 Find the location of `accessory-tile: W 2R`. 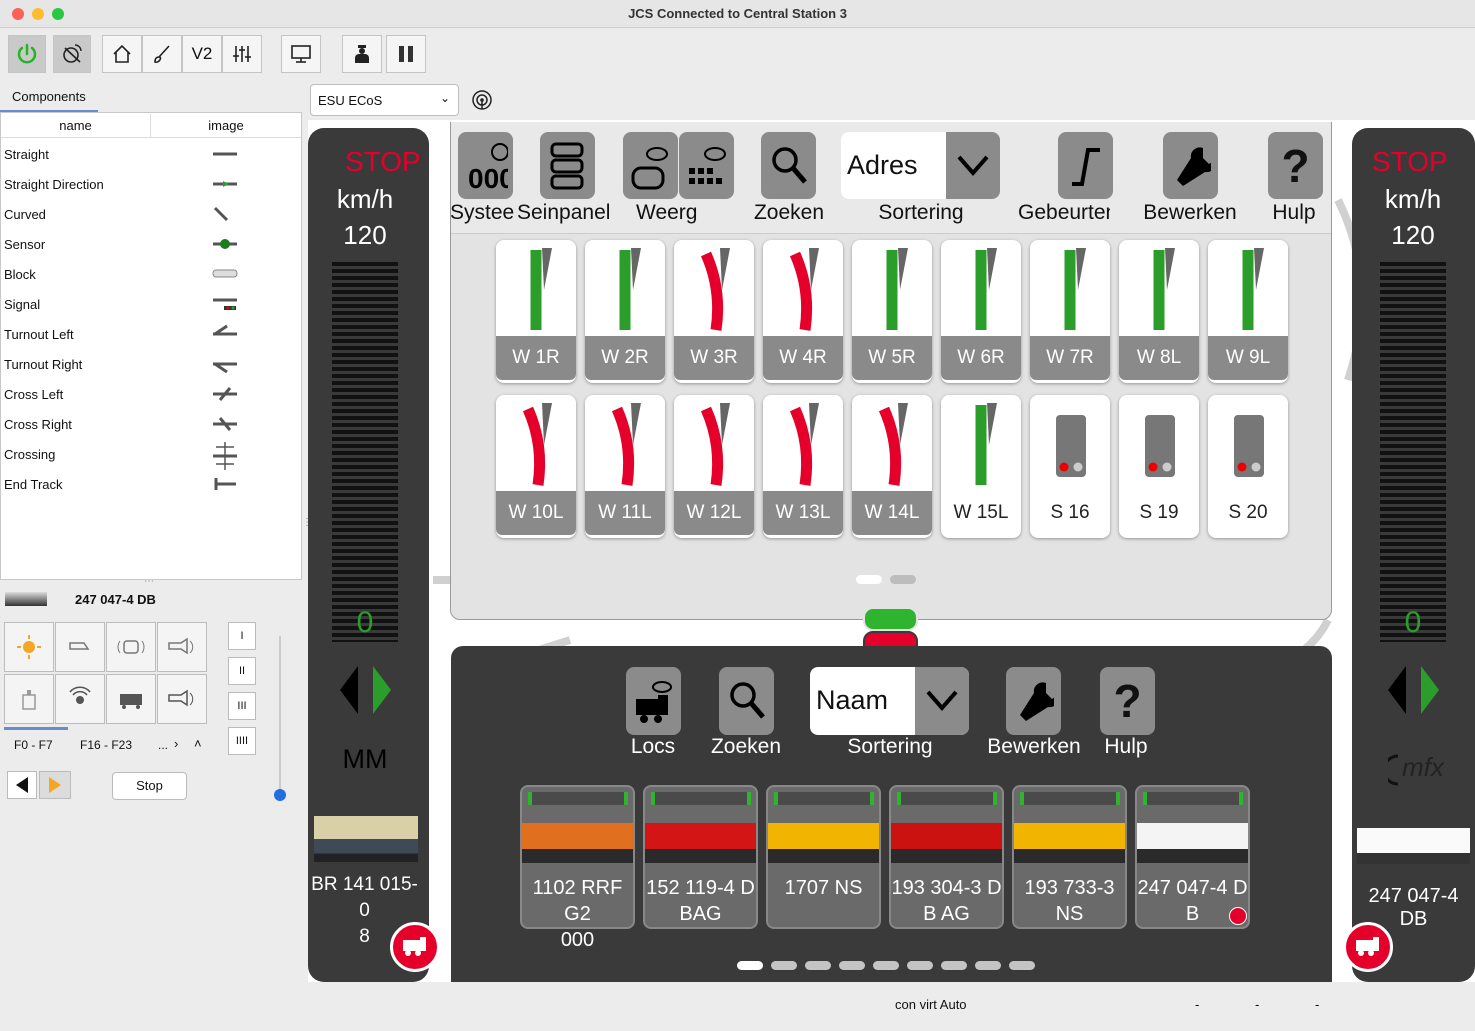

accessory-tile: W 2R is located at coordinates (625, 311).